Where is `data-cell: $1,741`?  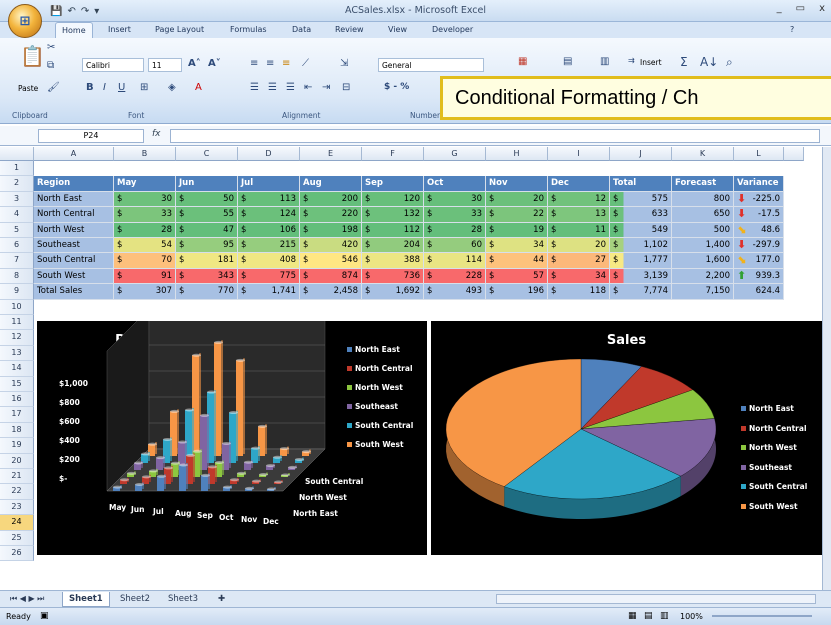 data-cell: $1,741 is located at coordinates (269, 292).